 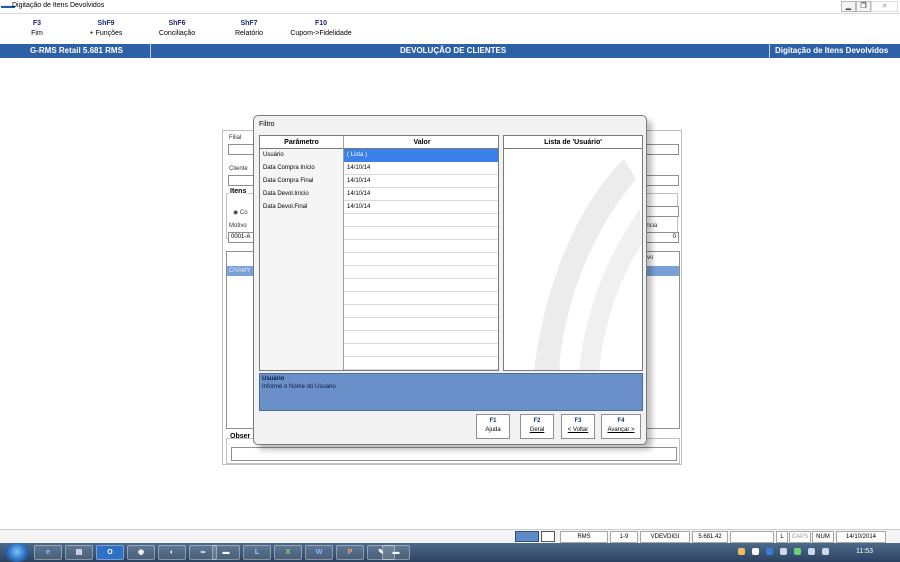 What do you see at coordinates (257, 552) in the screenshot?
I see `lync-icon: L` at bounding box center [257, 552].